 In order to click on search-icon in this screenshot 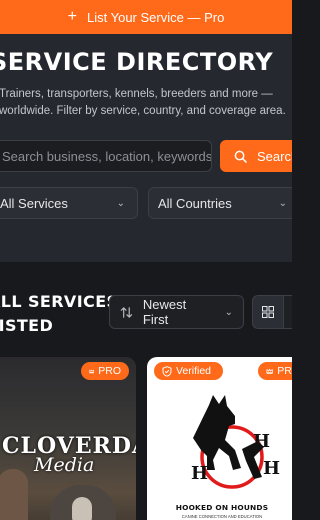, I will do `click(240, 156)`.